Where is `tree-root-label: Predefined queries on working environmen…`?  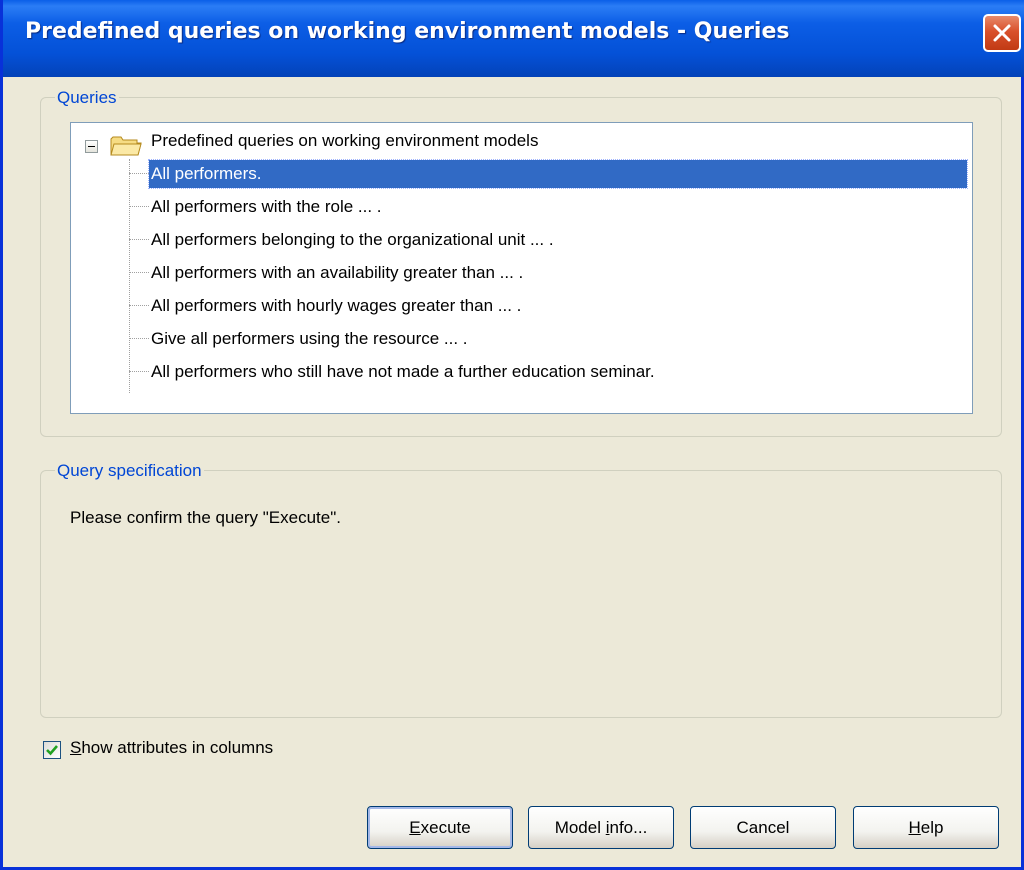
tree-root-label: Predefined queries on working environmen… is located at coordinates (344, 141).